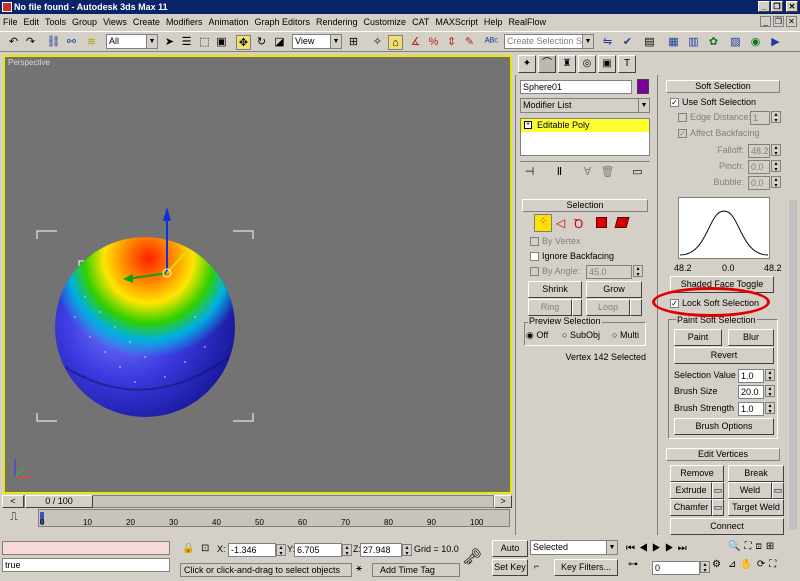  What do you see at coordinates (713, 42) in the screenshot?
I see `material-editor-icon: ✿` at bounding box center [713, 42].